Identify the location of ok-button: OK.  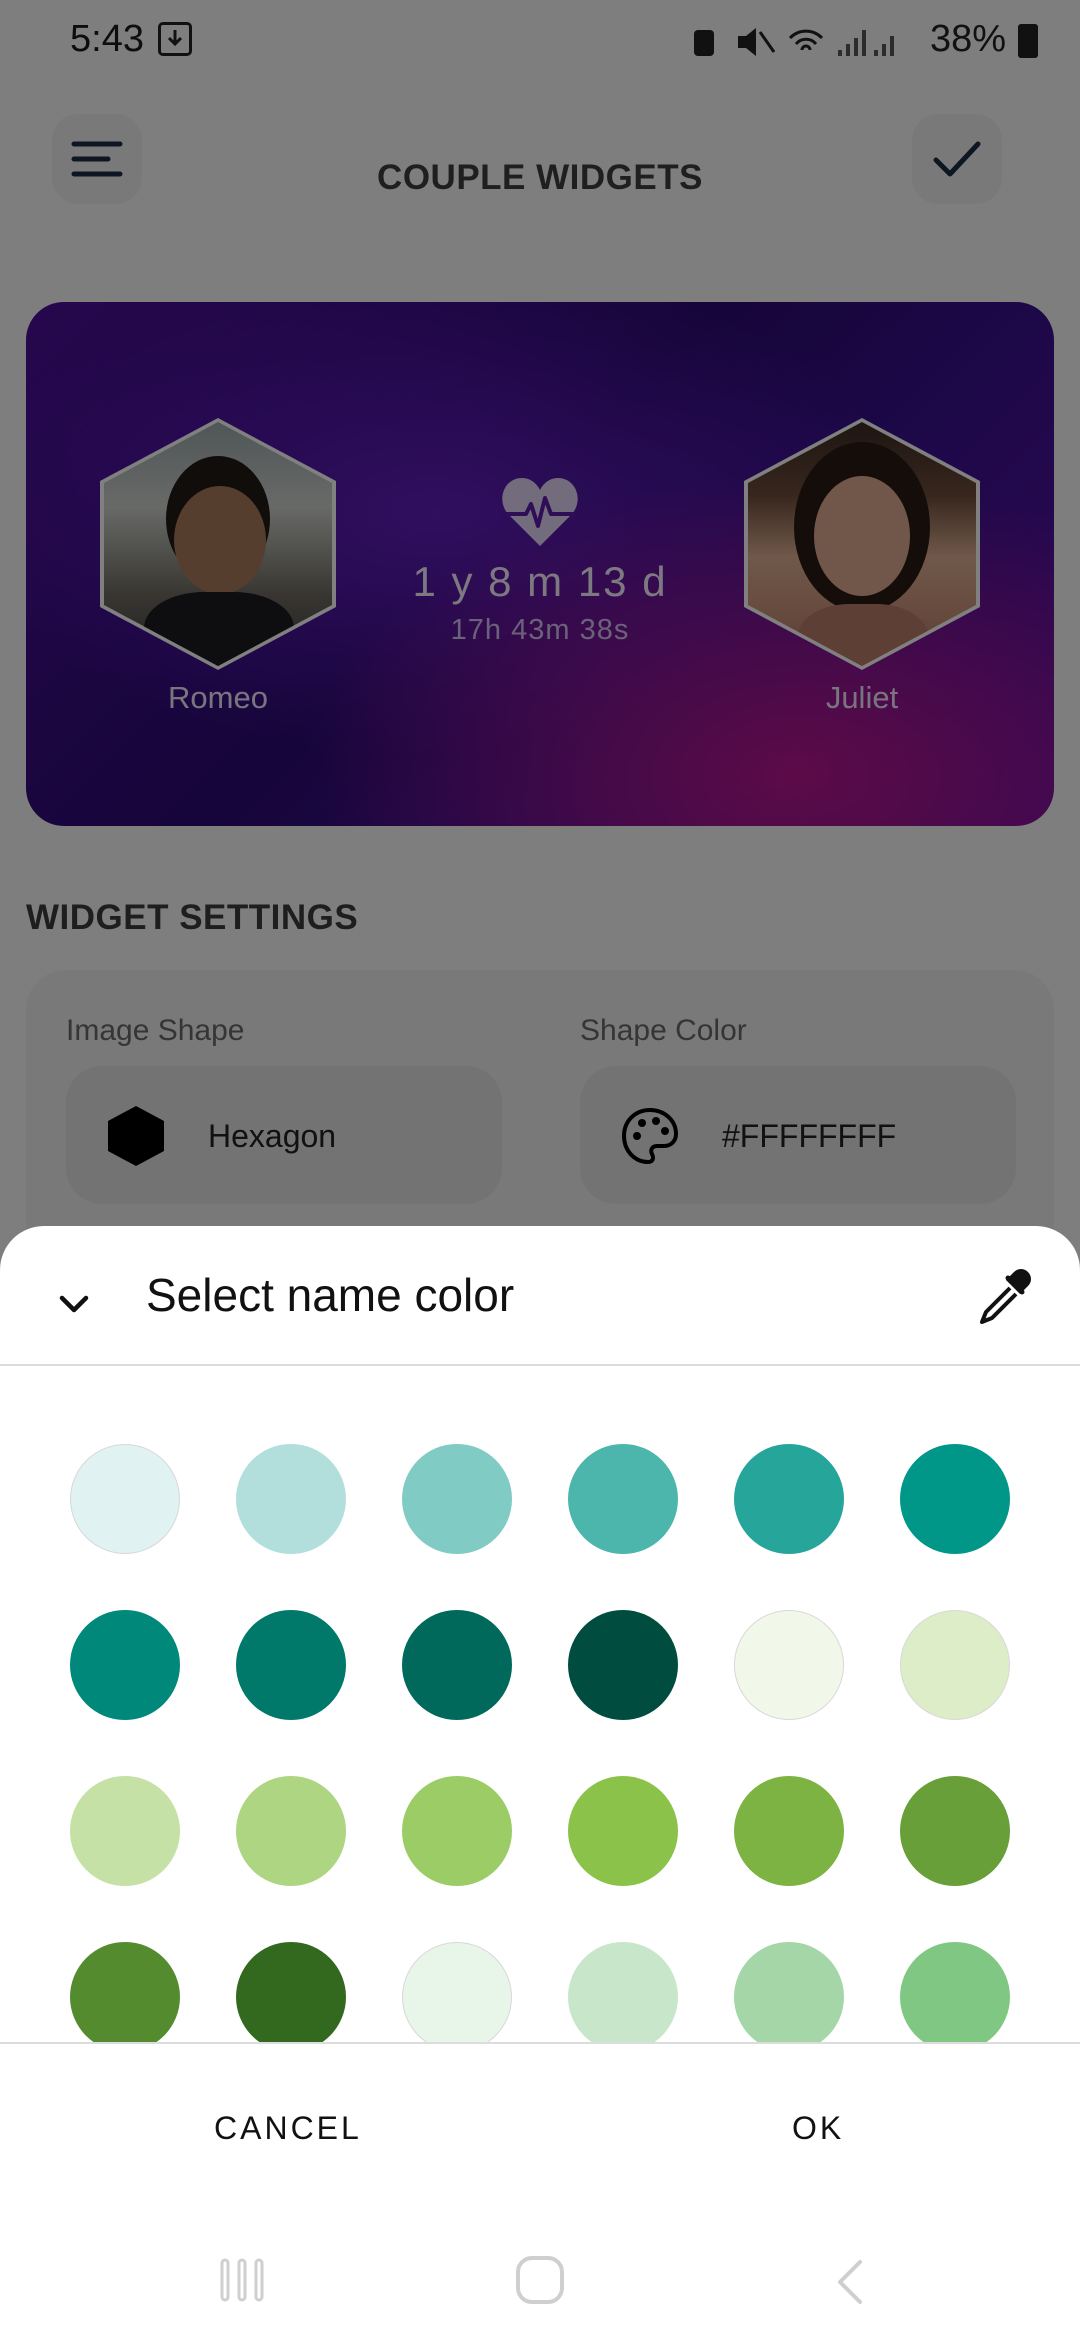
(818, 2128).